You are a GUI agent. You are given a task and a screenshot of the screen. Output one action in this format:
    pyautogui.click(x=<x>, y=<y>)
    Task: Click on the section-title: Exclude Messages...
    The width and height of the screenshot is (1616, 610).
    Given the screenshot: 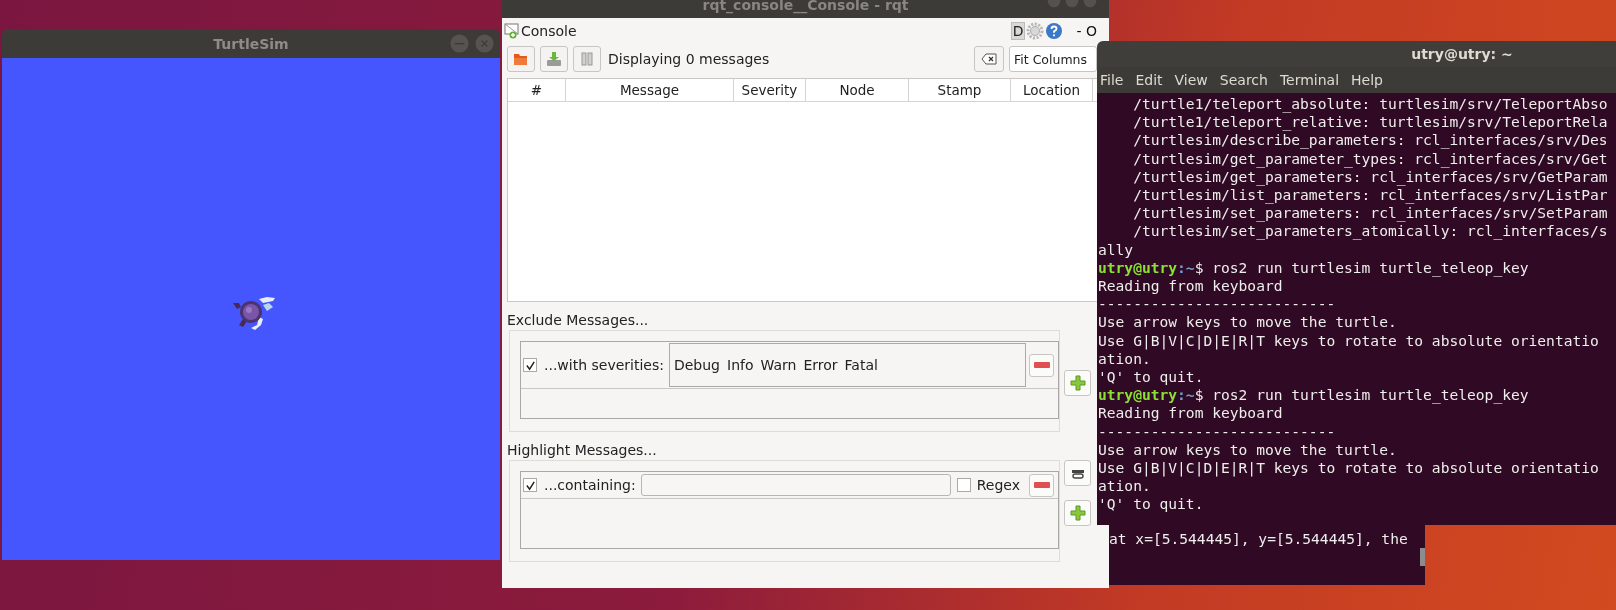 What is the action you would take?
    pyautogui.click(x=578, y=320)
    